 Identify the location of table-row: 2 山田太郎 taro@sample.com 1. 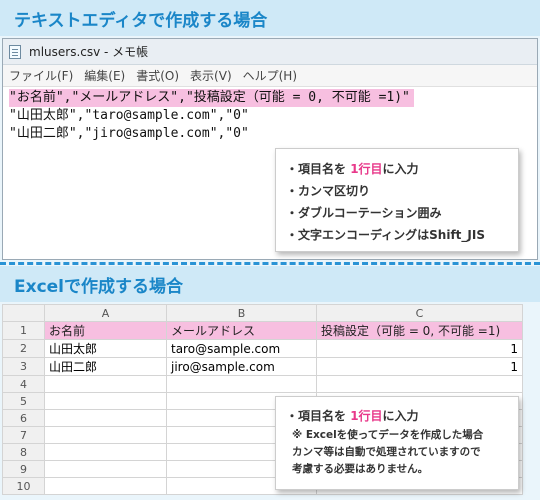
(262, 348).